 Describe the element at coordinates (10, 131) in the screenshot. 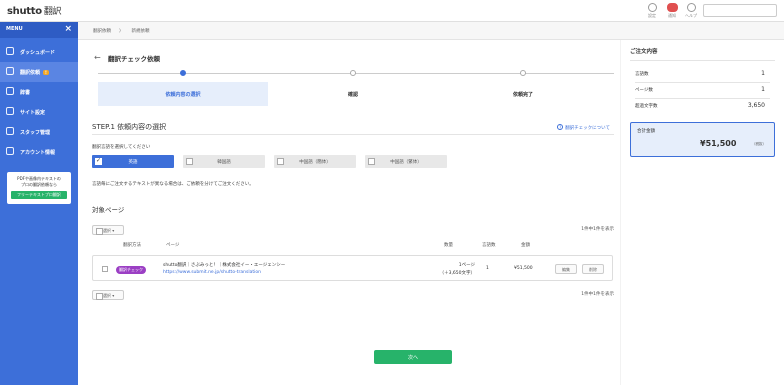

I see `staff-icon` at that location.